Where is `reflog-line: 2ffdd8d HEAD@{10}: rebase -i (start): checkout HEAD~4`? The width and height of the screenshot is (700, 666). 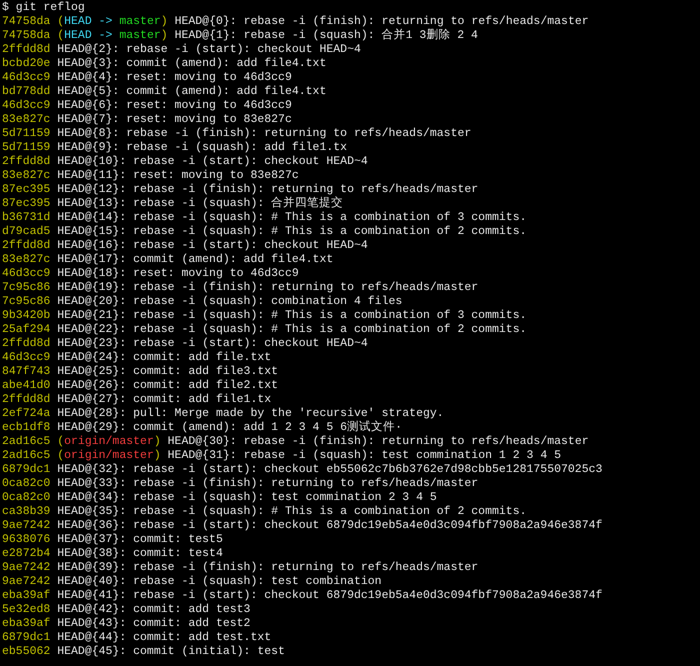 reflog-line: 2ffdd8d HEAD@{10}: rebase -i (start): checkout HEAD~4 is located at coordinates (185, 162).